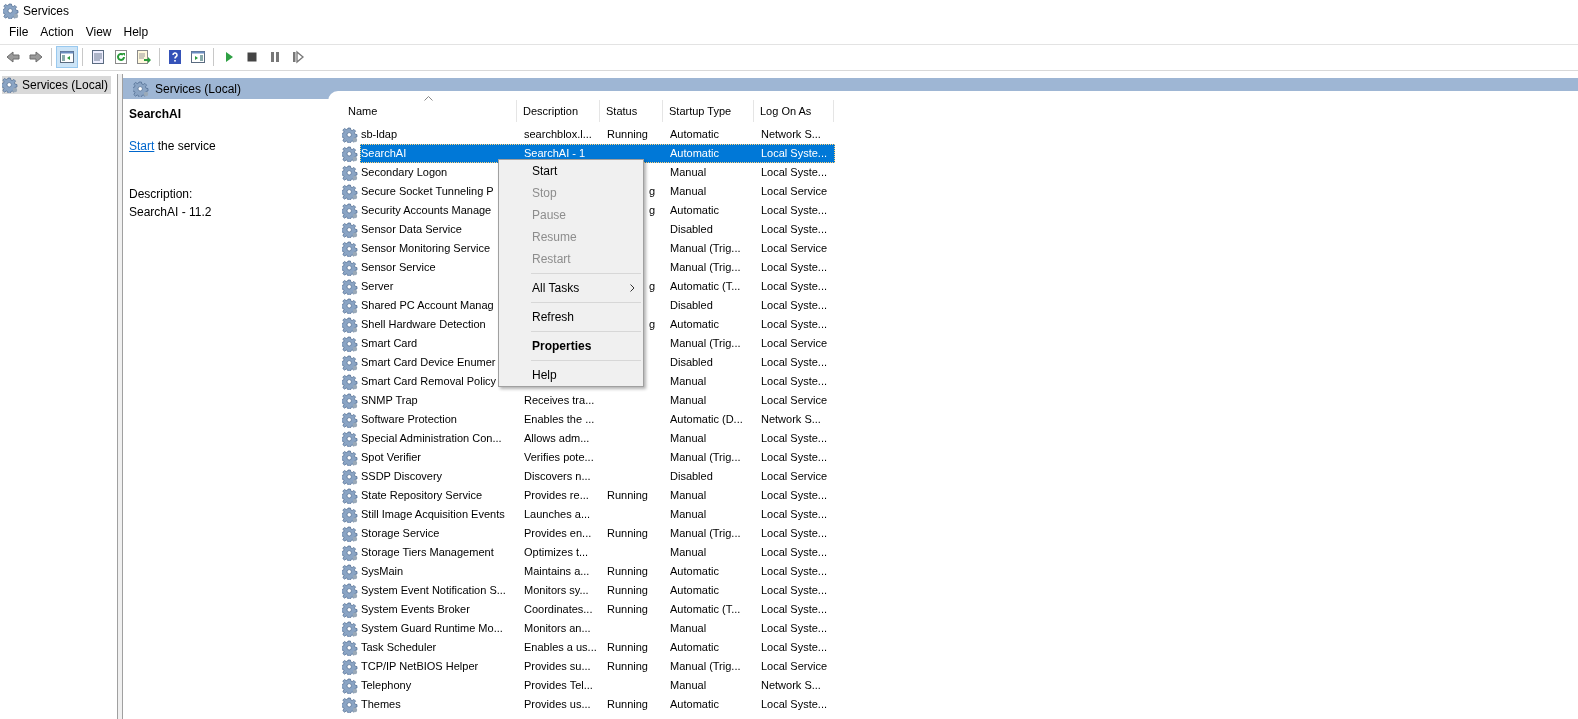 Image resolution: width=1578 pixels, height=719 pixels. Describe the element at coordinates (402, 476) in the screenshot. I see `name-cell: SSDP Discovery` at that location.